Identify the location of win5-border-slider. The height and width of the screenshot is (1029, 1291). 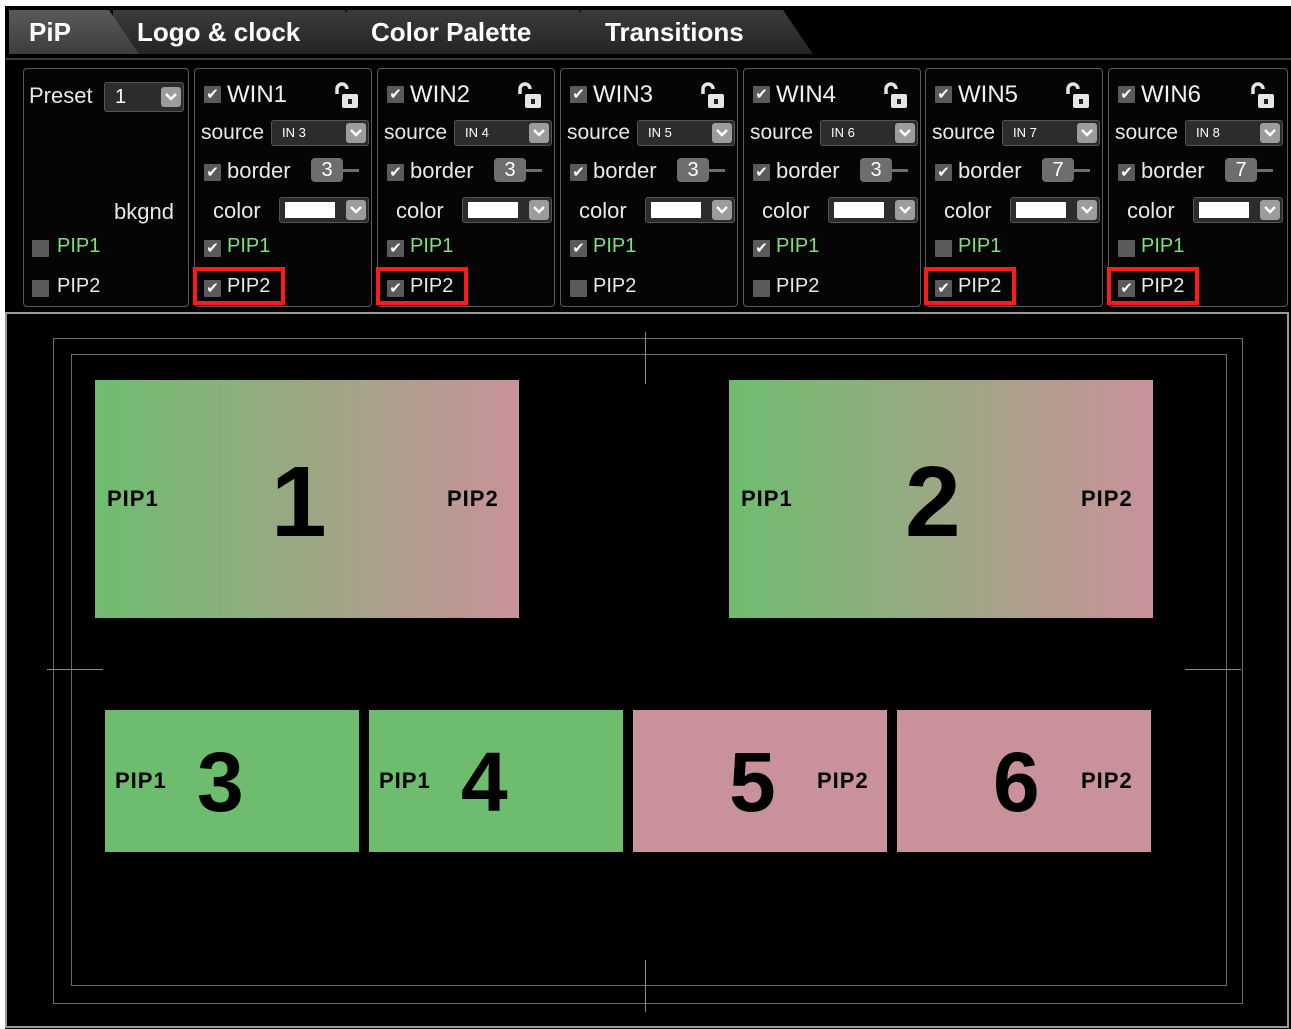
(1081, 170).